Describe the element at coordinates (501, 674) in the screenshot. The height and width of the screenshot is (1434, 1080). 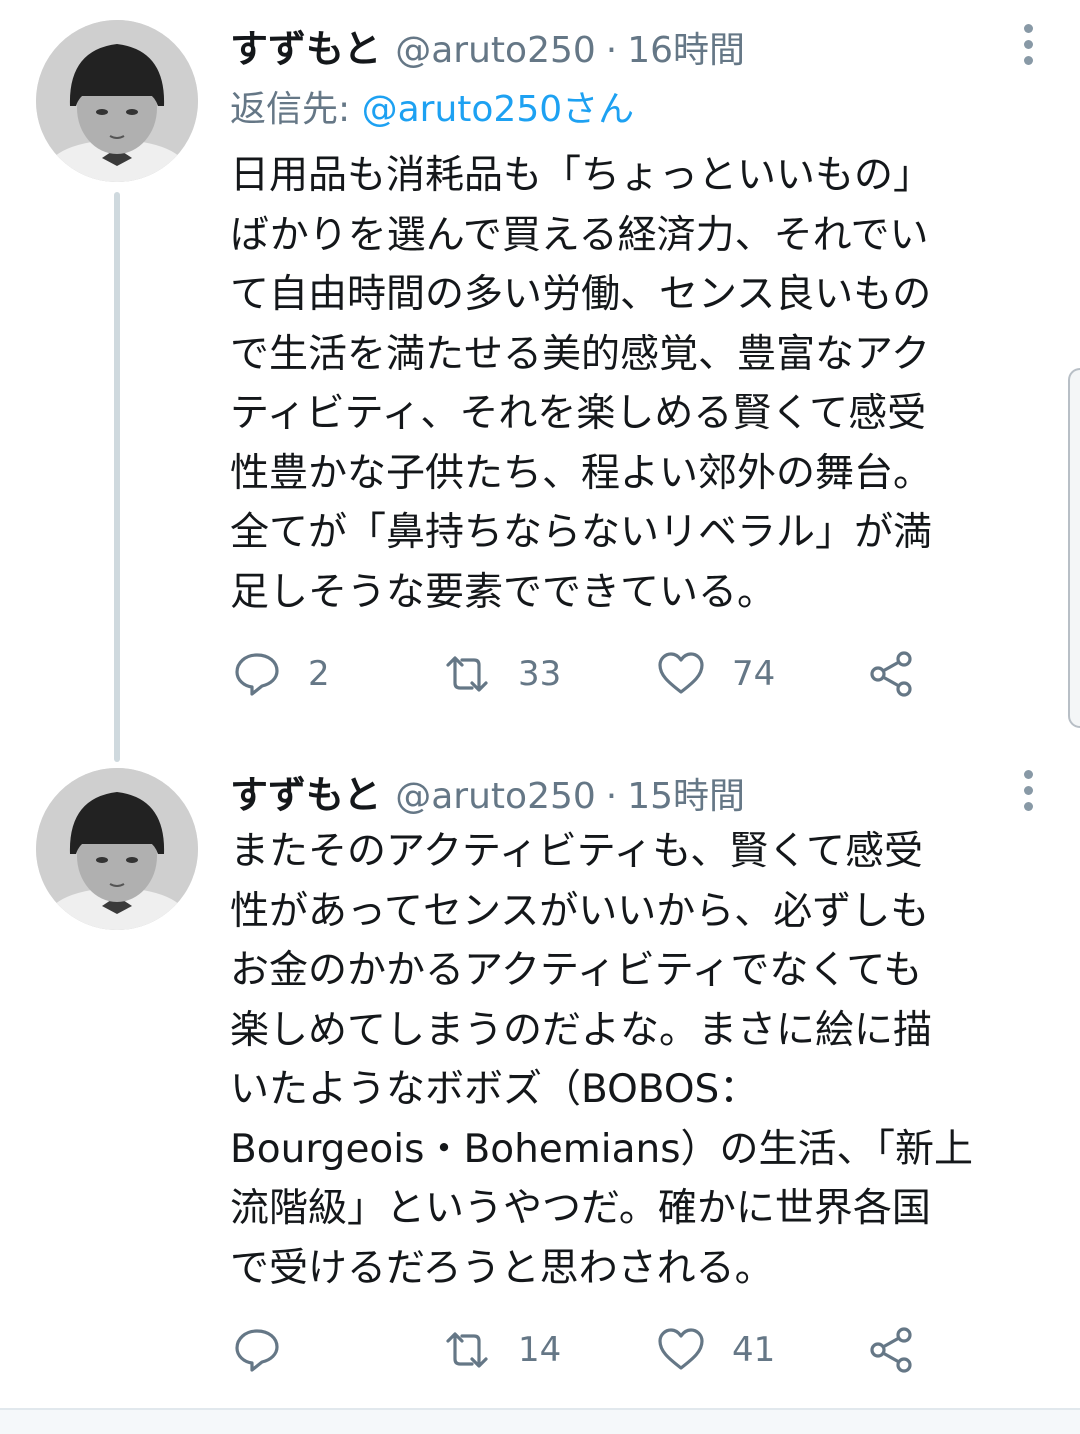
I see `retweet-button: 33` at that location.